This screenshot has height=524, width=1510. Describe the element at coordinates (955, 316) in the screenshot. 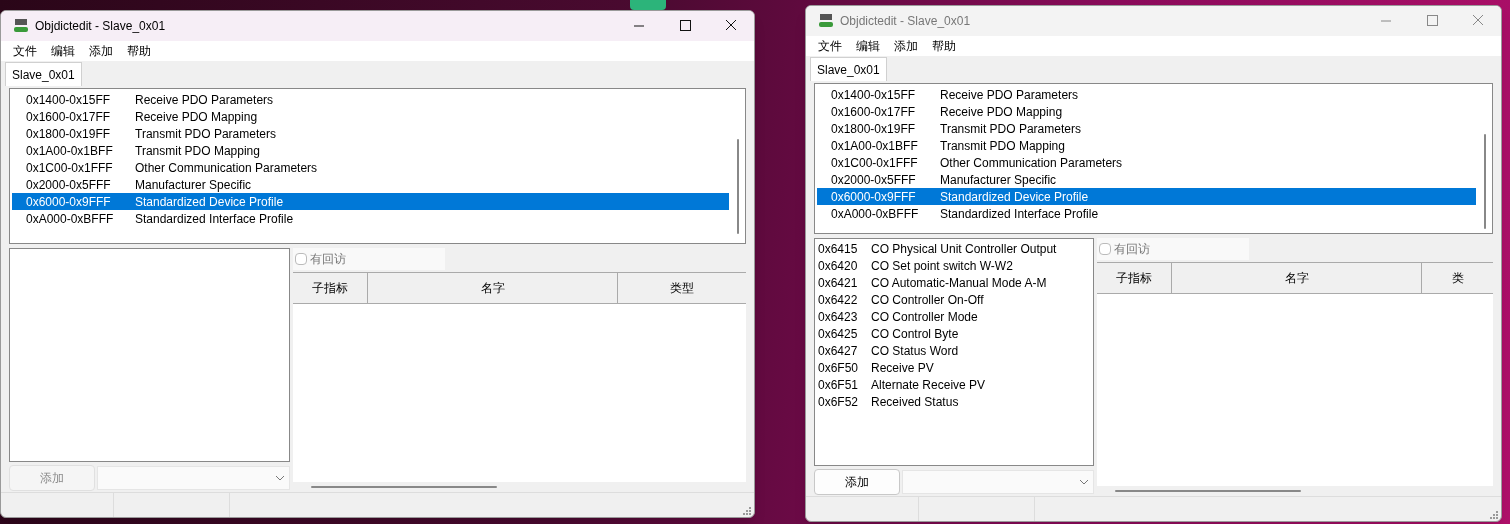

I see `index-list-item: 0x6423 CO Controller Mode` at that location.